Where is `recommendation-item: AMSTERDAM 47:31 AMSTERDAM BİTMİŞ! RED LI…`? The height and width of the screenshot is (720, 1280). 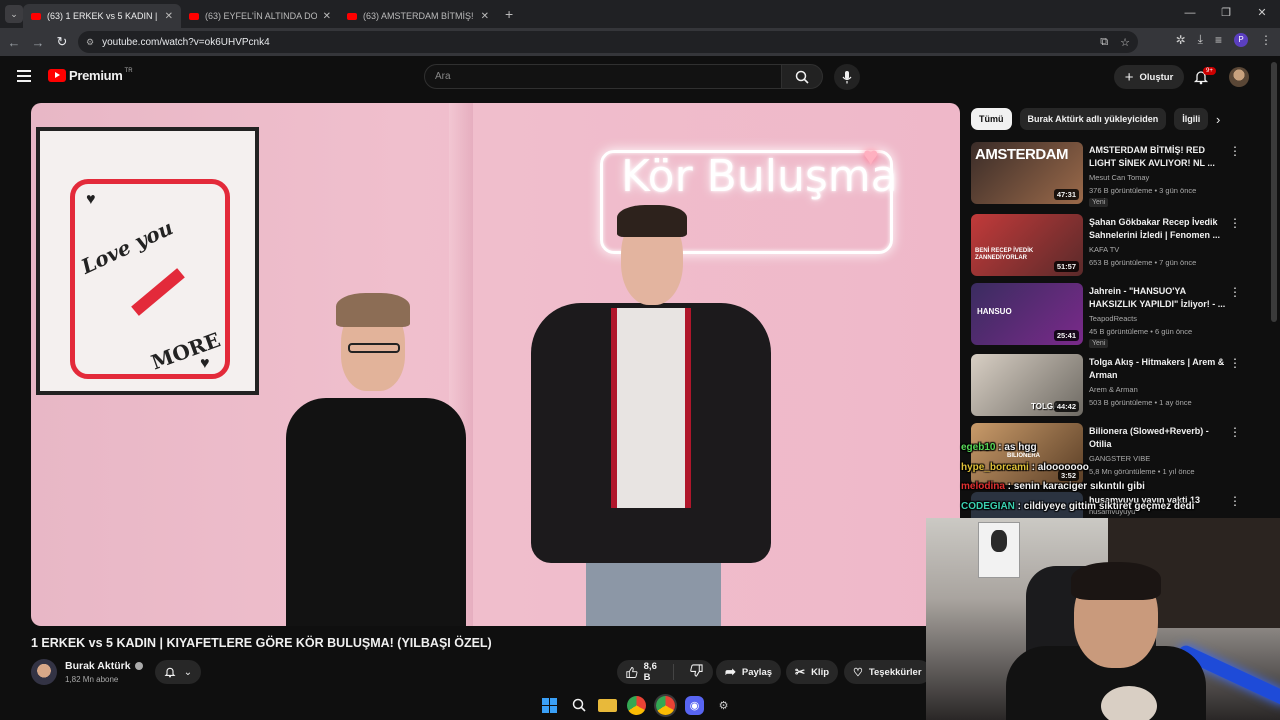
recommendation-item: AMSTERDAM 47:31 AMSTERDAM BİTMİŞ! RED LI… is located at coordinates (1116, 174).